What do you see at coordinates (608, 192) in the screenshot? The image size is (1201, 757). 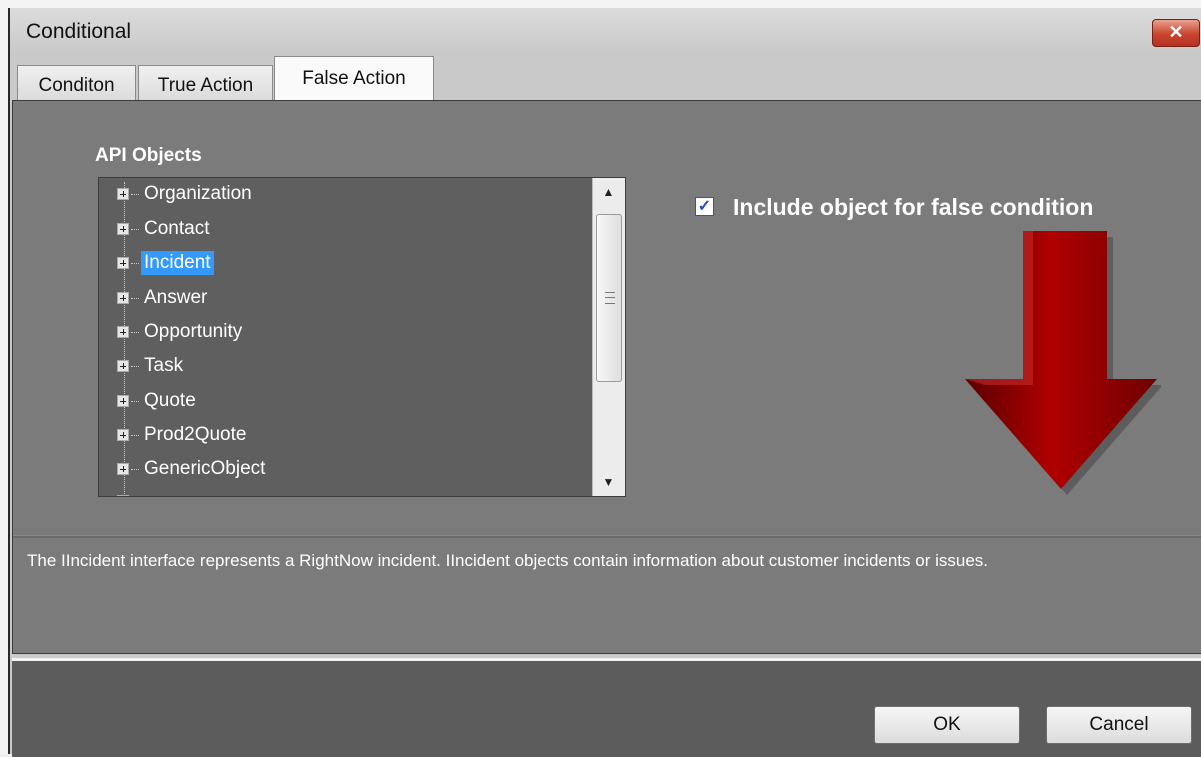 I see `scroll-up-arrow-icon: ▲` at bounding box center [608, 192].